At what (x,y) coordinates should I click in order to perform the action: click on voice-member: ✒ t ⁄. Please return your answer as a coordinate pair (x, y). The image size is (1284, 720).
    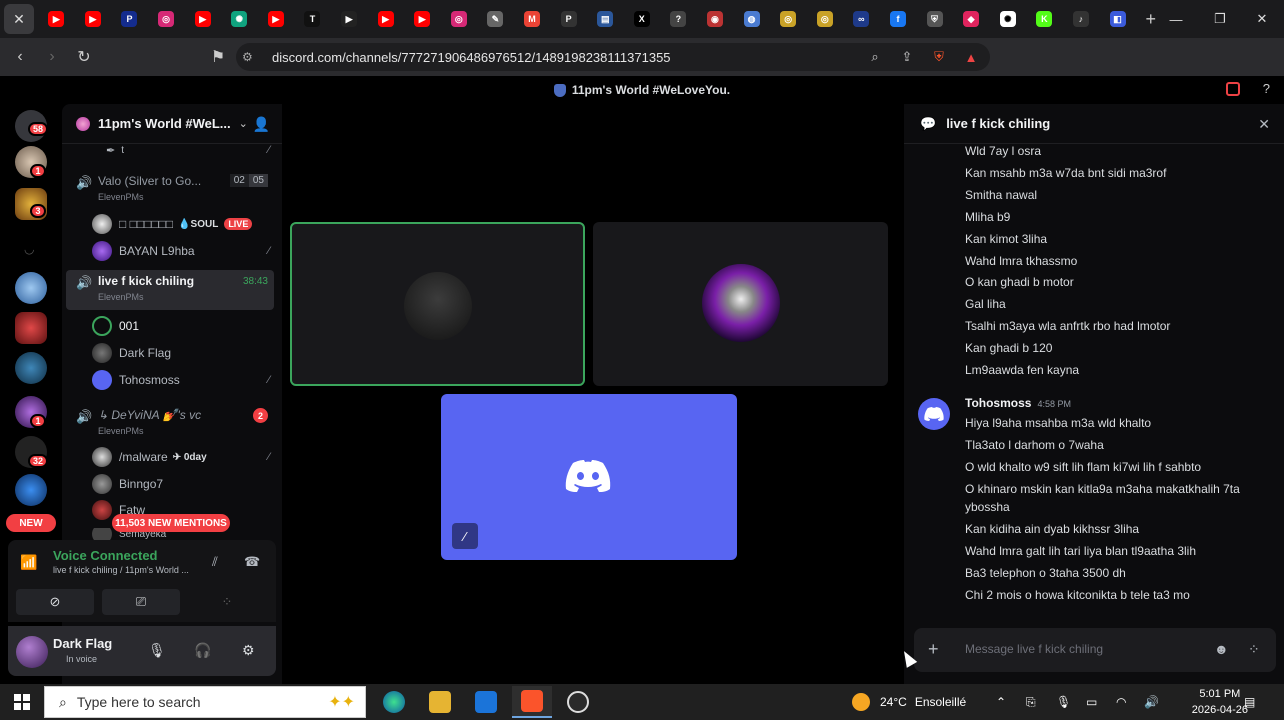
    Looking at the image, I should click on (182, 150).